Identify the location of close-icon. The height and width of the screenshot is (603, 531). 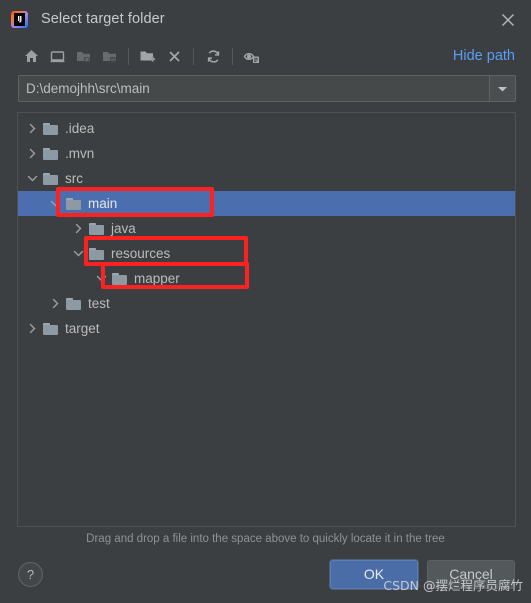
(508, 20).